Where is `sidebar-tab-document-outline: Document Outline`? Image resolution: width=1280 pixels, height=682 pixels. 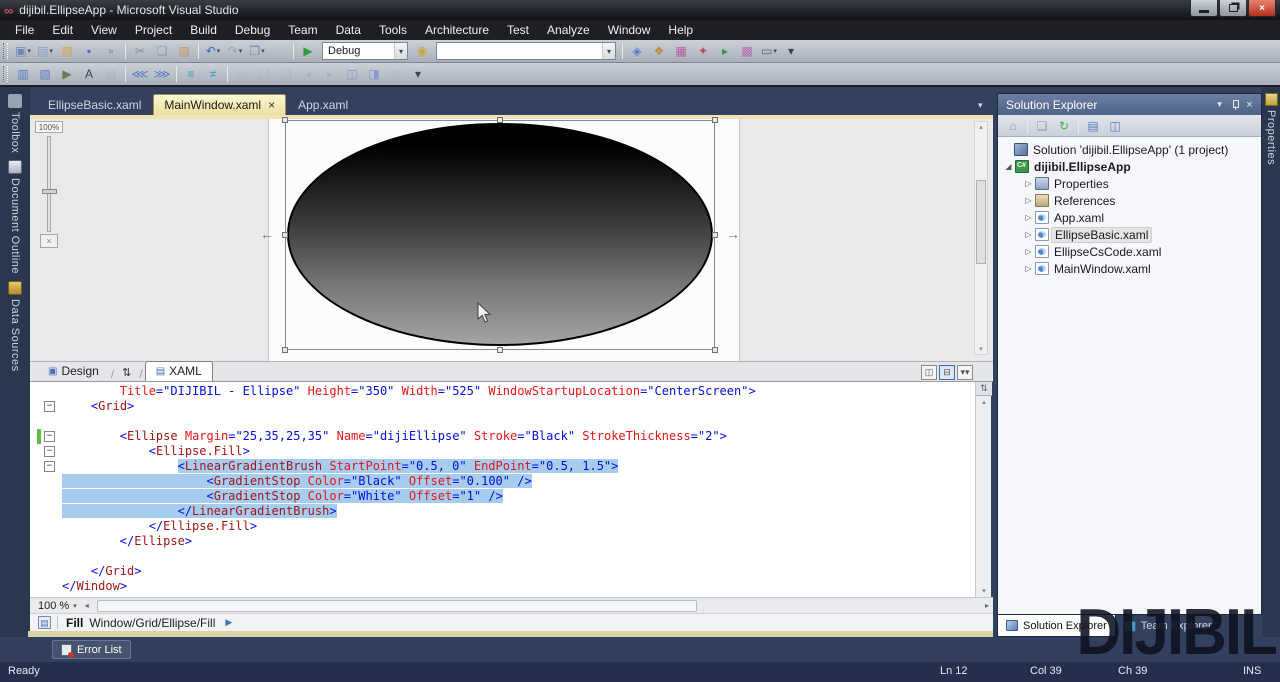
sidebar-tab-document-outline: Document Outline is located at coordinates (15, 213).